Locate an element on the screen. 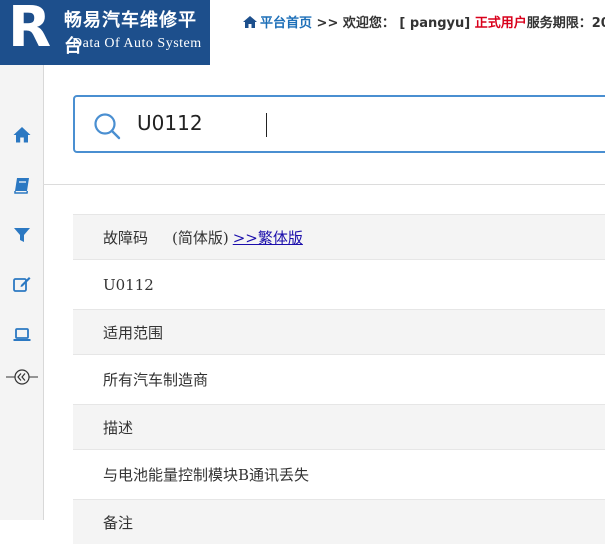 This screenshot has height=544, width=605. logo-letter: R is located at coordinates (30, 30).